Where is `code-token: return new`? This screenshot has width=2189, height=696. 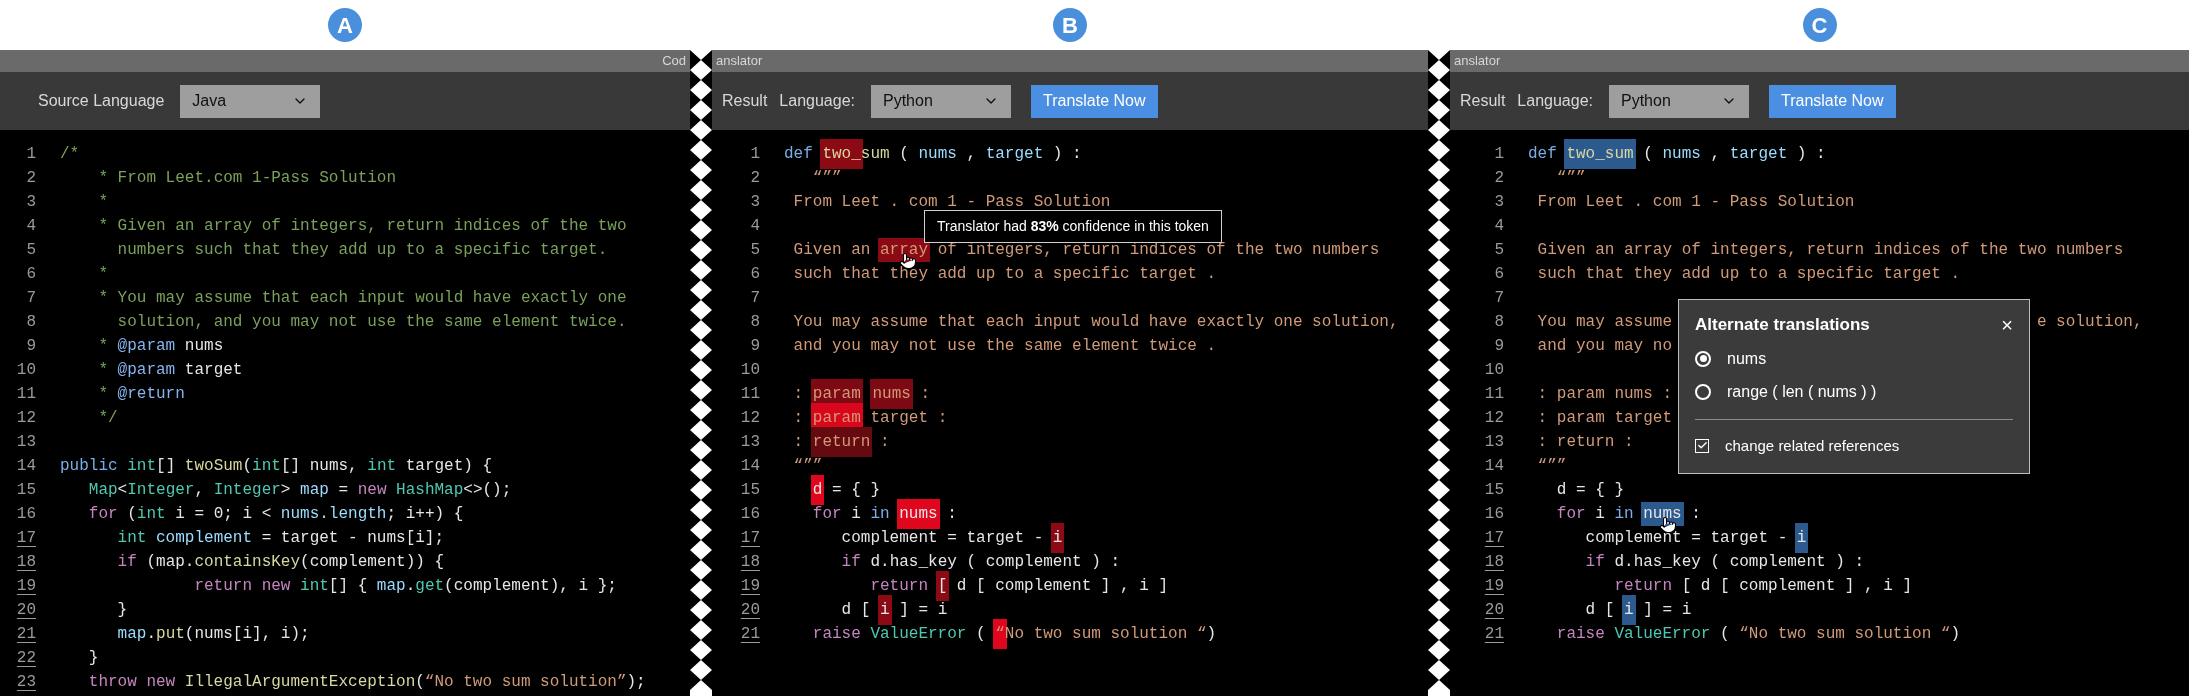
code-token: return new is located at coordinates (242, 586).